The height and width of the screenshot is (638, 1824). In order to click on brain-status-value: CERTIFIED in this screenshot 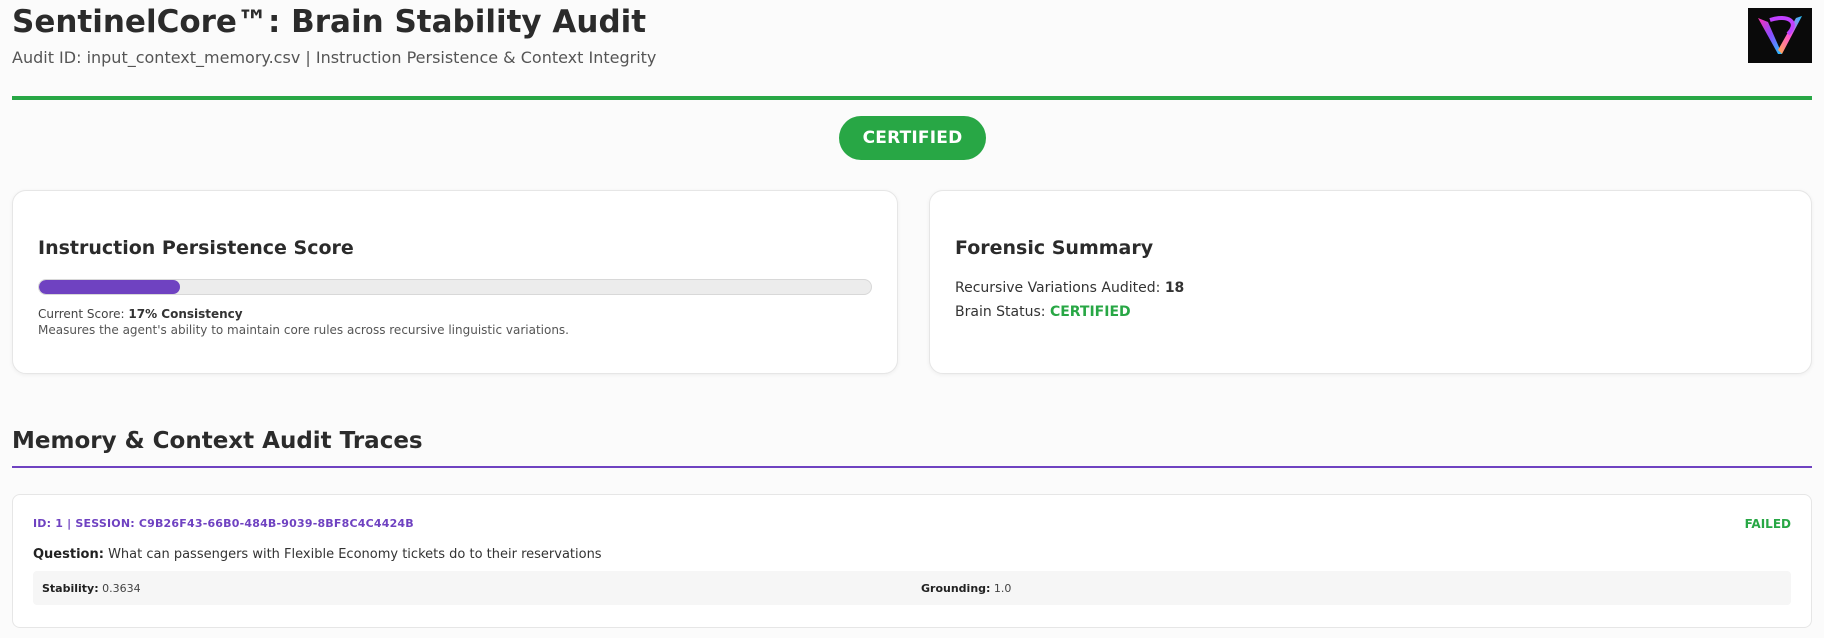, I will do `click(1090, 312)`.